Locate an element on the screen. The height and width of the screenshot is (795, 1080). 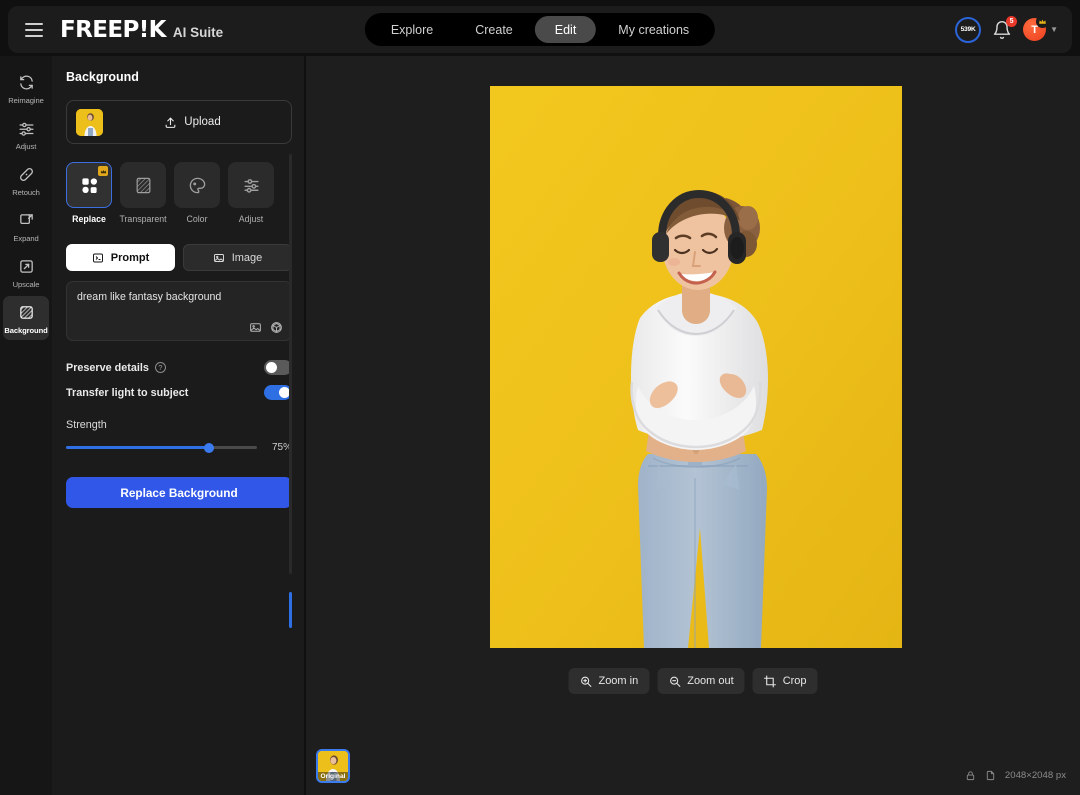
option-preserve-details: Preserve details ? is located at coordinates (179, 367).